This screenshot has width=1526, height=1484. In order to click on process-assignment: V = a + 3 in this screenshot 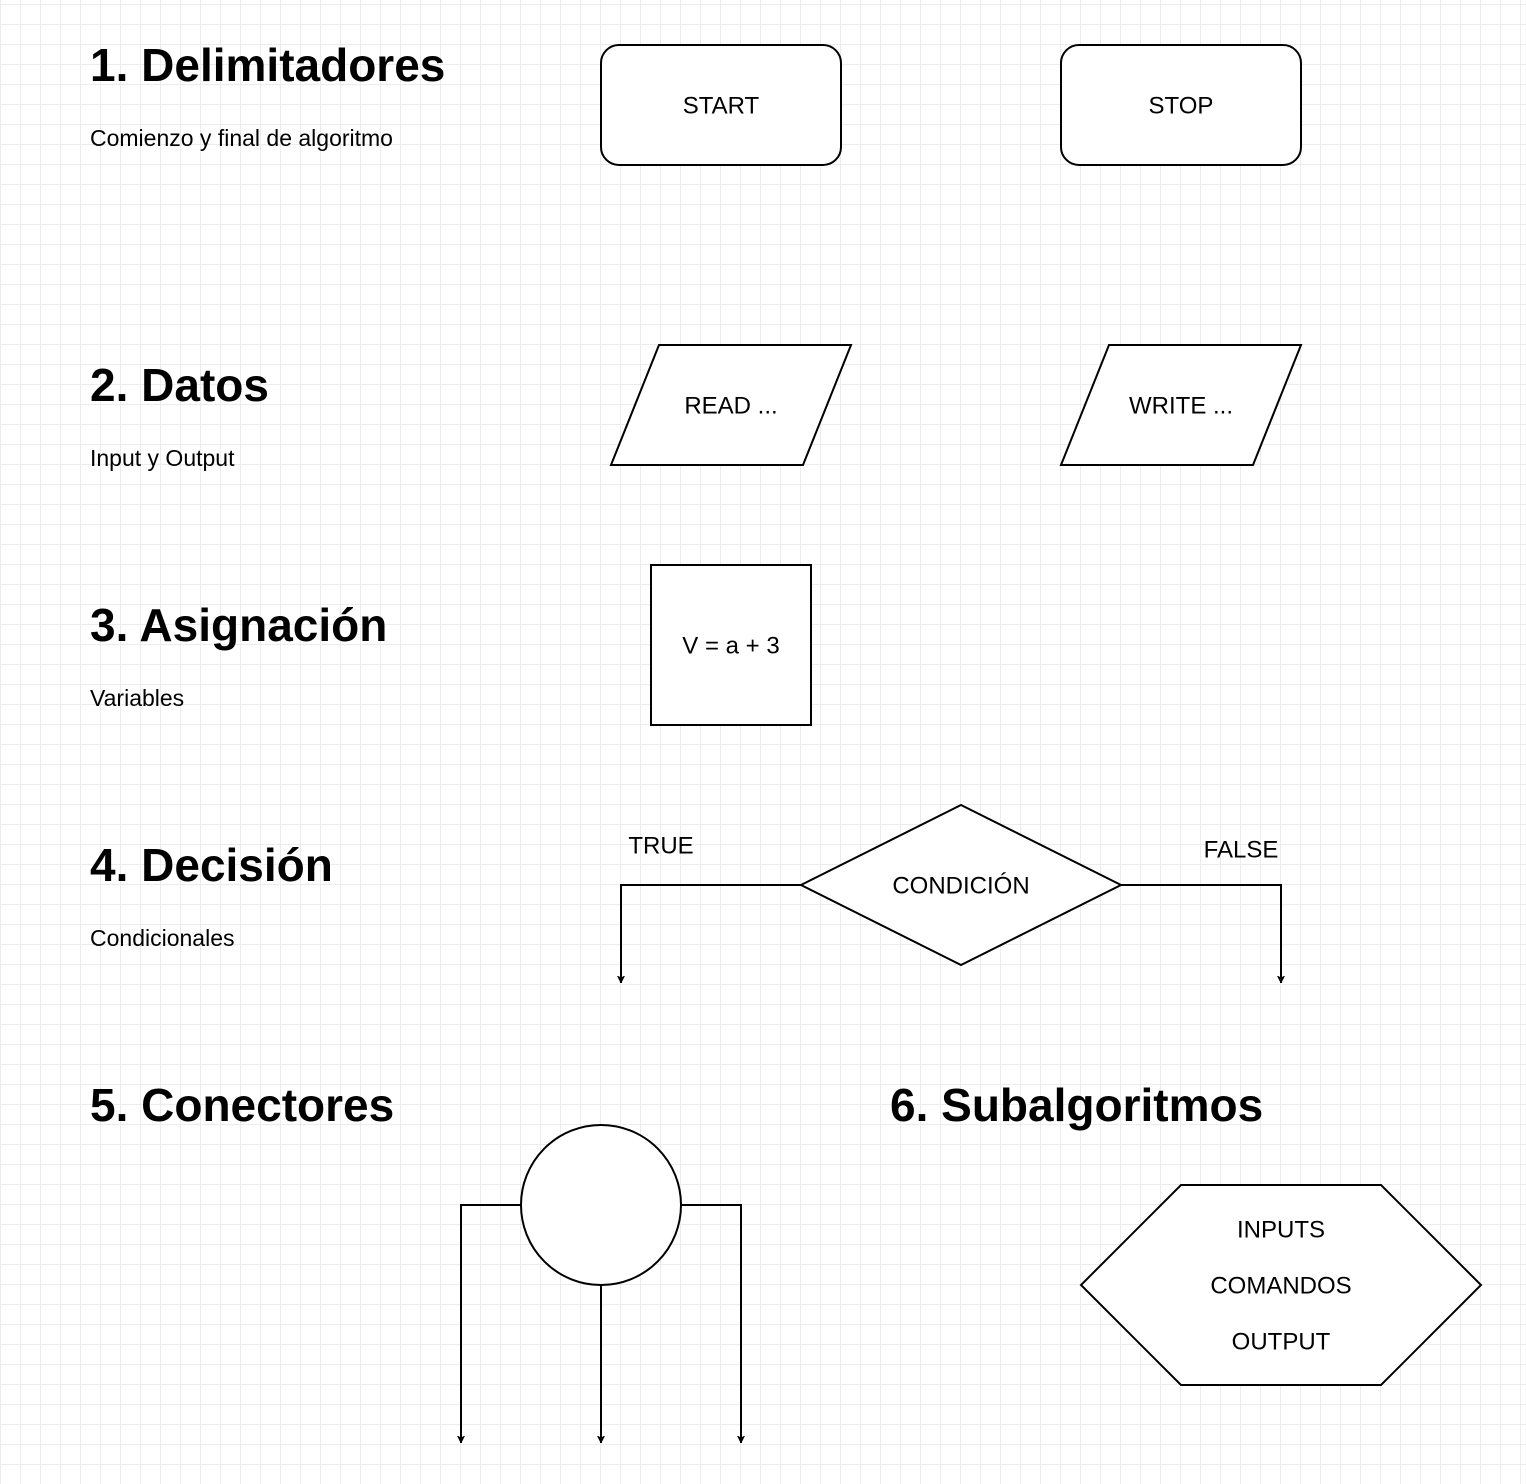, I will do `click(731, 645)`.